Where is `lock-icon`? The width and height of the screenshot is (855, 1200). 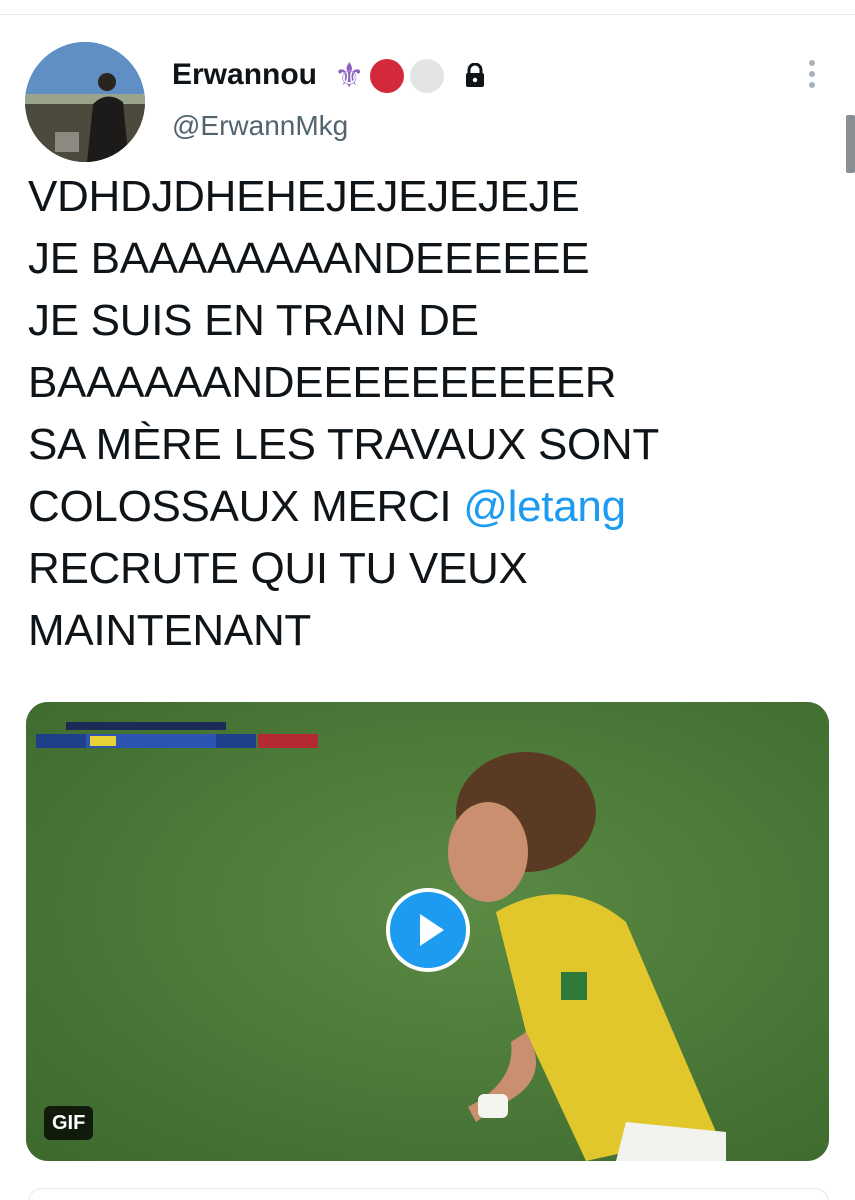 lock-icon is located at coordinates (475, 75).